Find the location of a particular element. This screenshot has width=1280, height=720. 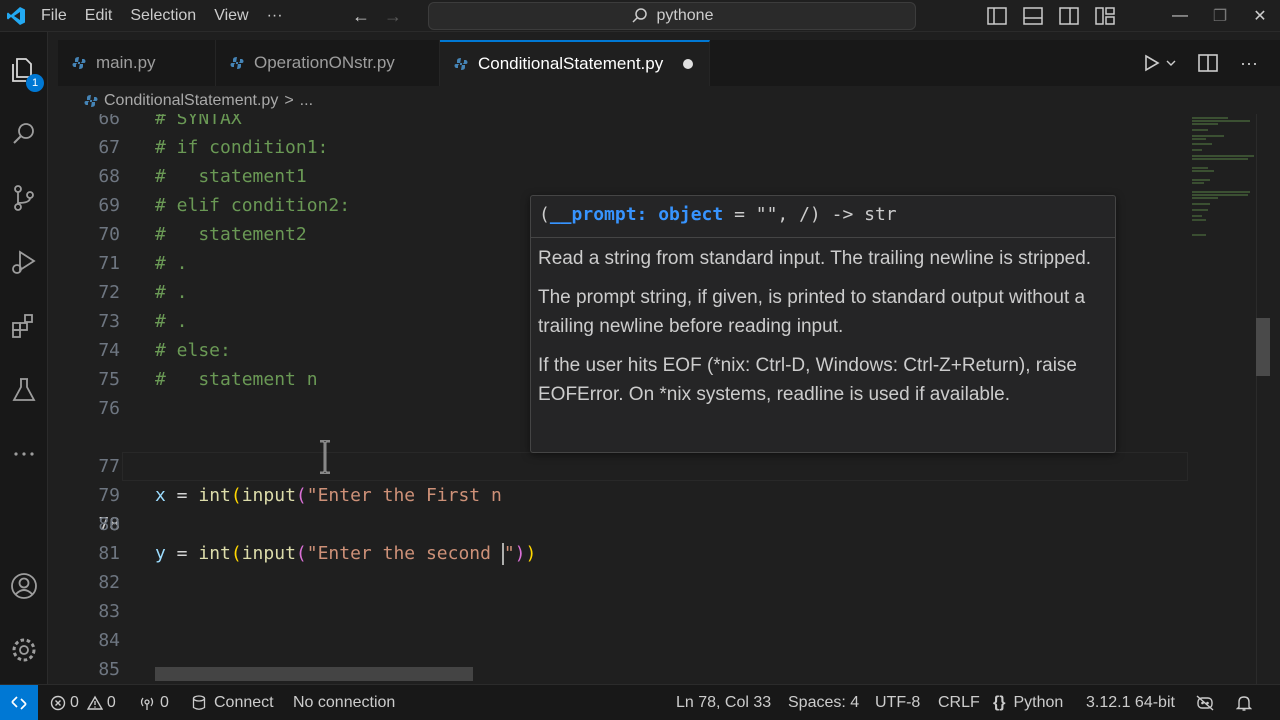

menu-view: View is located at coordinates (231, 16).